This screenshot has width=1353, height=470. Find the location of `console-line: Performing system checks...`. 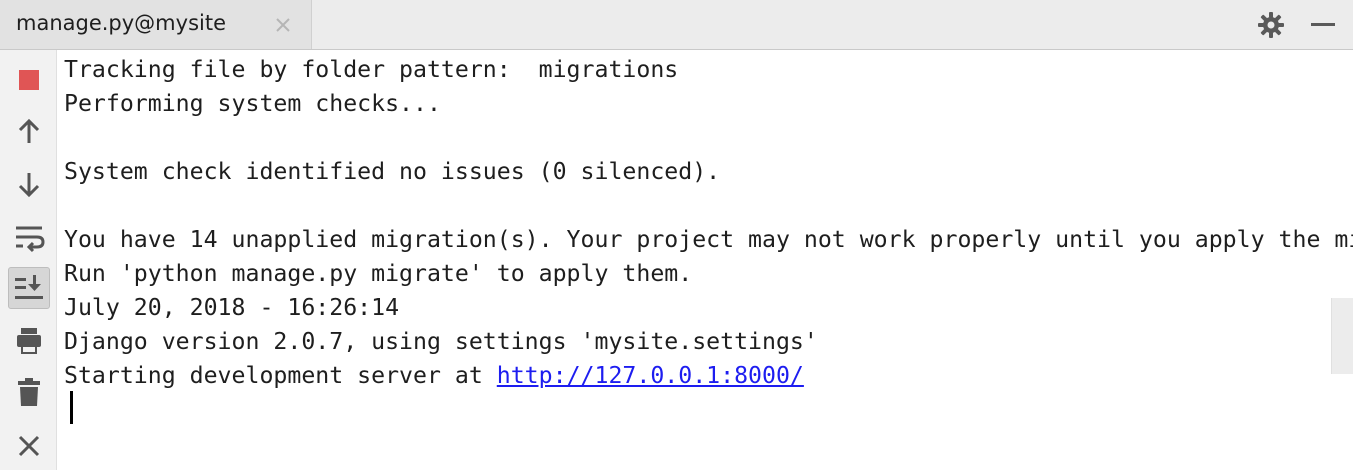

console-line: Performing system checks... is located at coordinates (252, 103).